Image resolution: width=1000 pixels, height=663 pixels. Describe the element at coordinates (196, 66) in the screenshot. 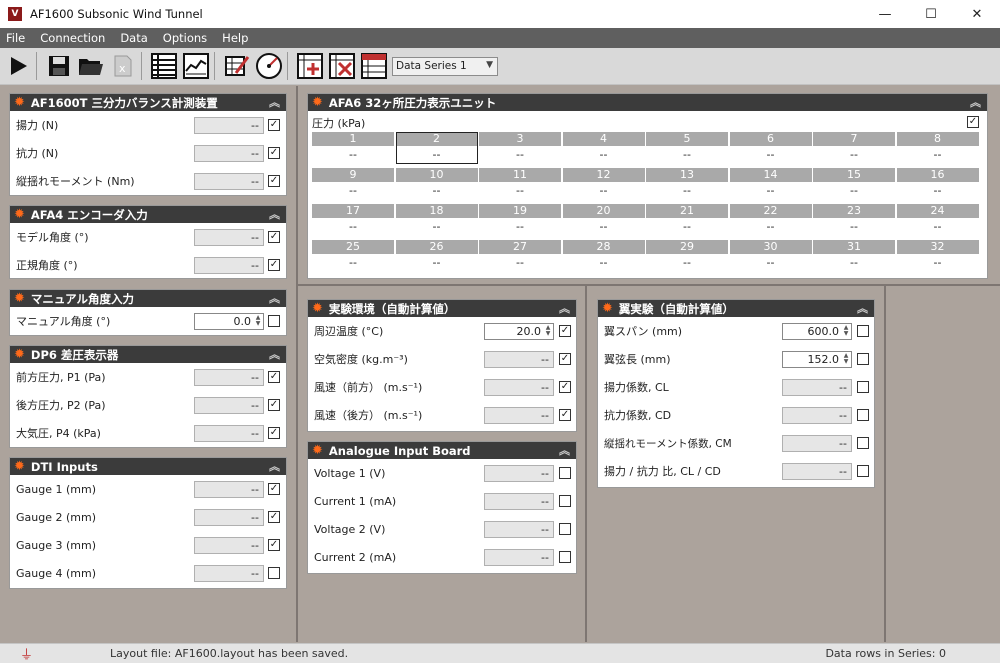

I see `chart-view-icon` at that location.